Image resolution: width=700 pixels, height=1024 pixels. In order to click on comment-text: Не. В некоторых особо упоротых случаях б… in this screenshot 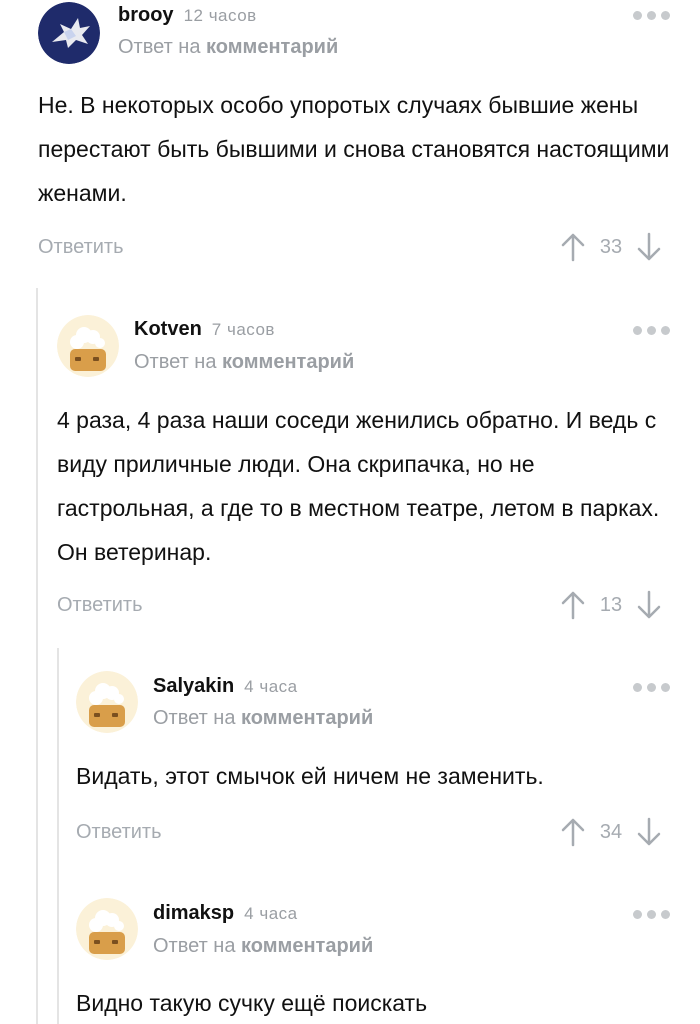, I will do `click(354, 149)`.